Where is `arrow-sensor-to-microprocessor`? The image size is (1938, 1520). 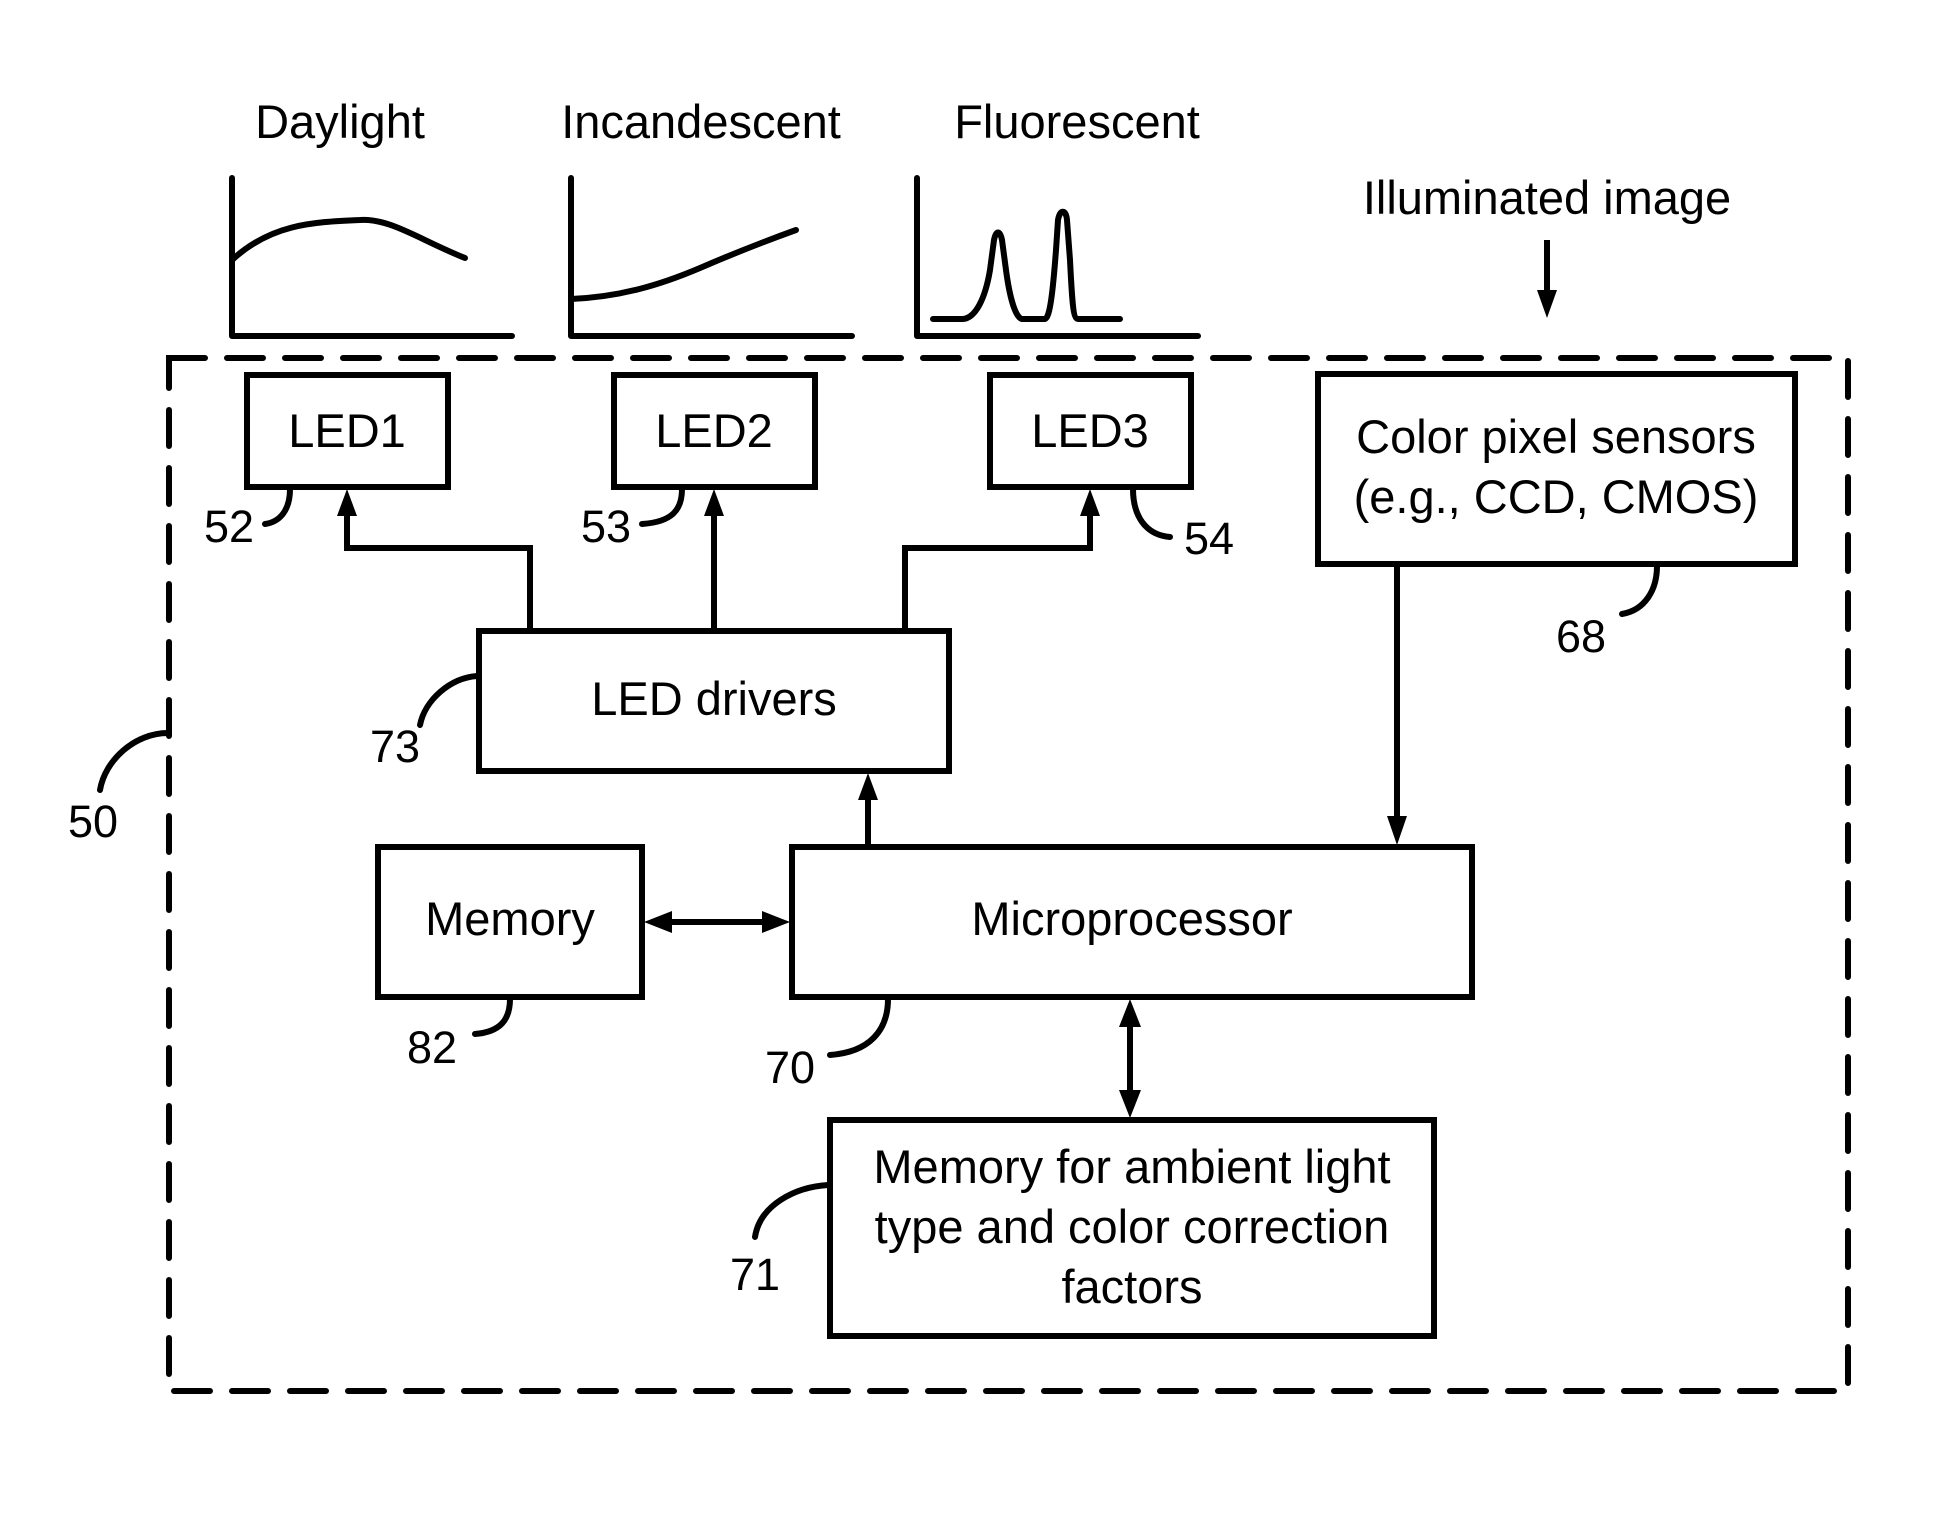
arrow-sensor-to-microprocessor is located at coordinates (1397, 705).